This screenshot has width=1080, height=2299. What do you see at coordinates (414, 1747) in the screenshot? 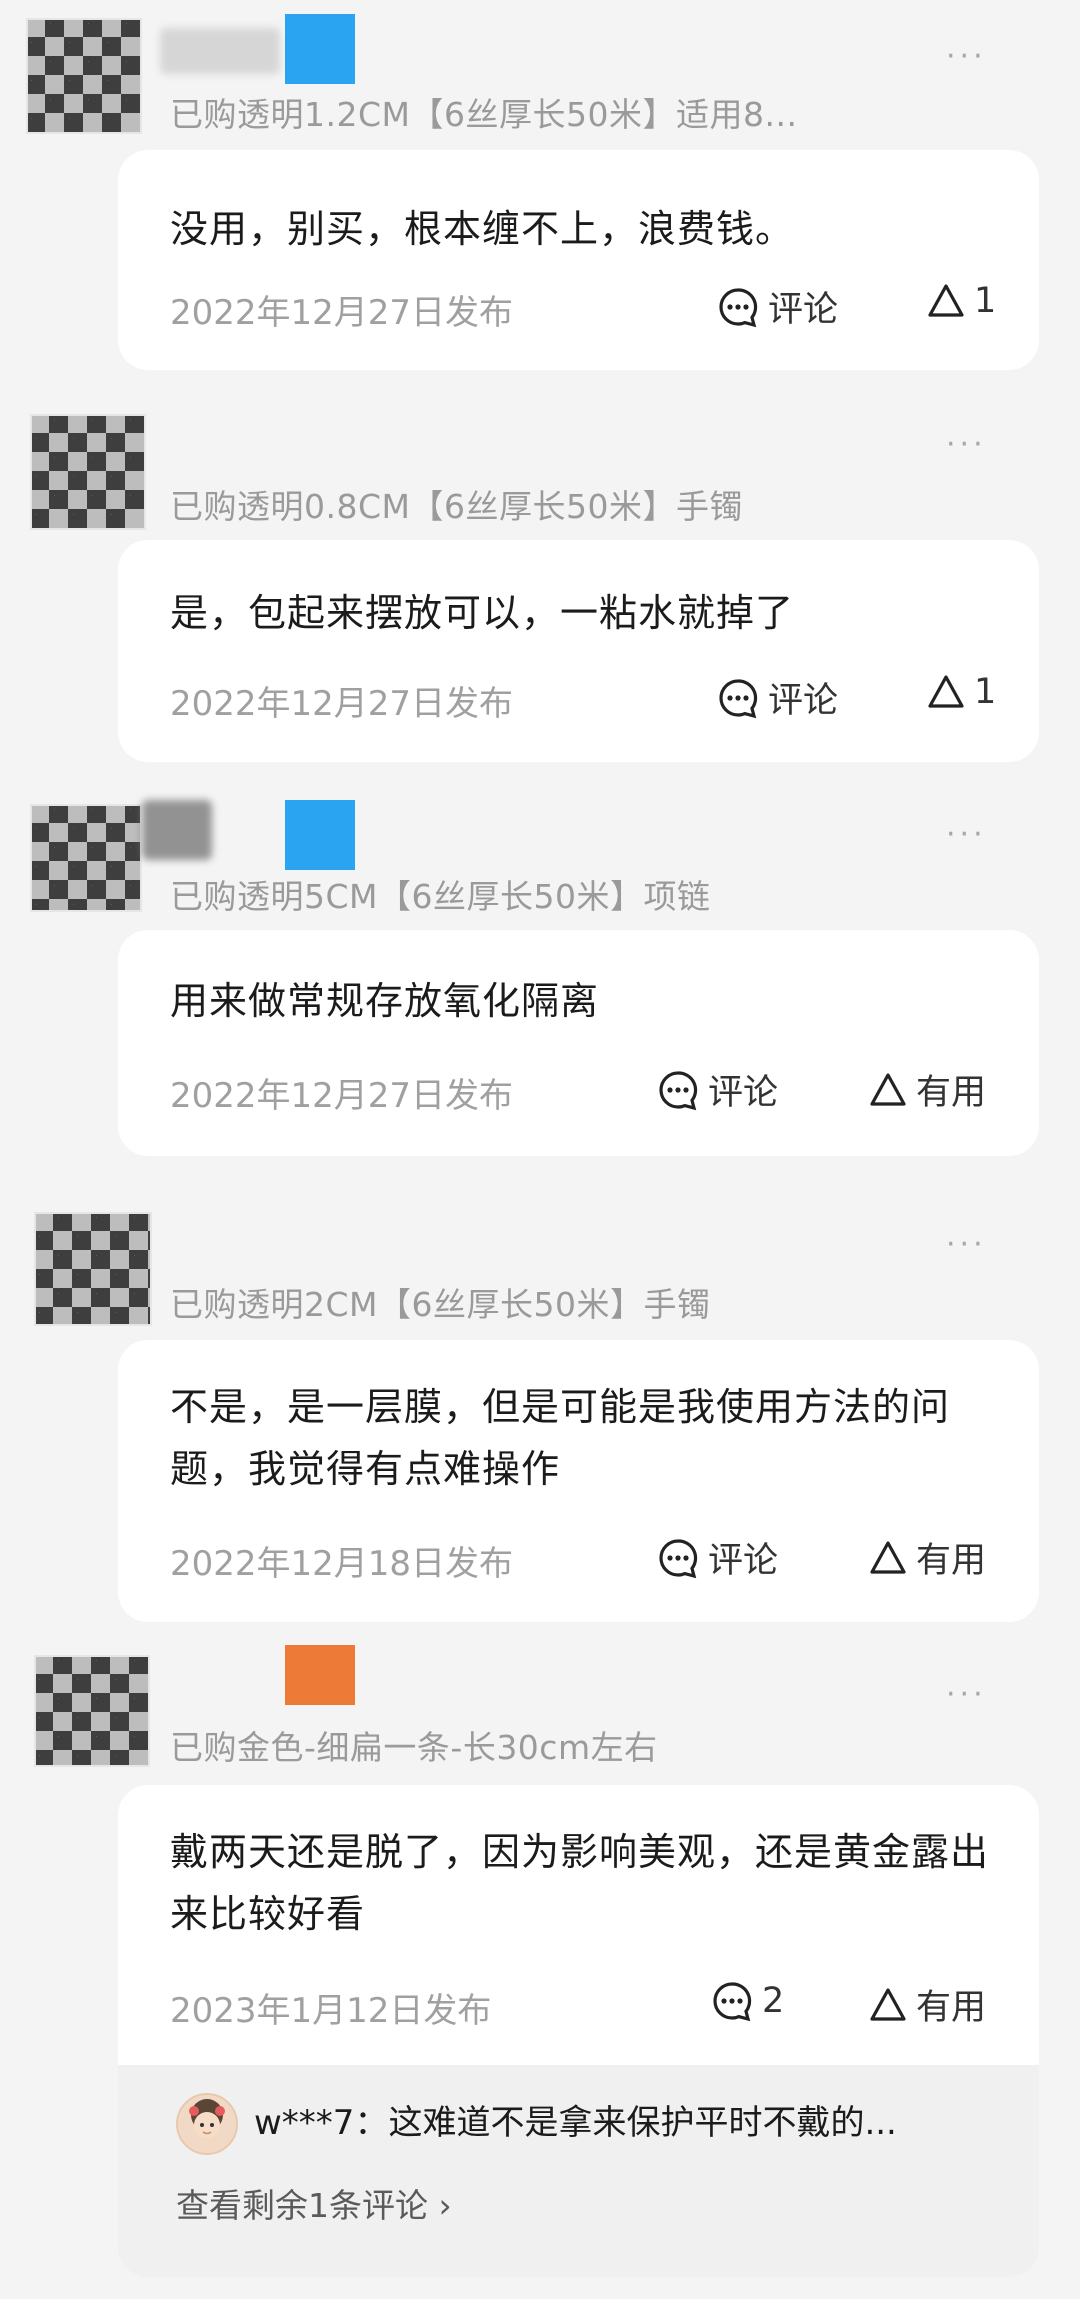
I see `purchase-spec: 已购金色-细扁一条-长30cm左右` at bounding box center [414, 1747].